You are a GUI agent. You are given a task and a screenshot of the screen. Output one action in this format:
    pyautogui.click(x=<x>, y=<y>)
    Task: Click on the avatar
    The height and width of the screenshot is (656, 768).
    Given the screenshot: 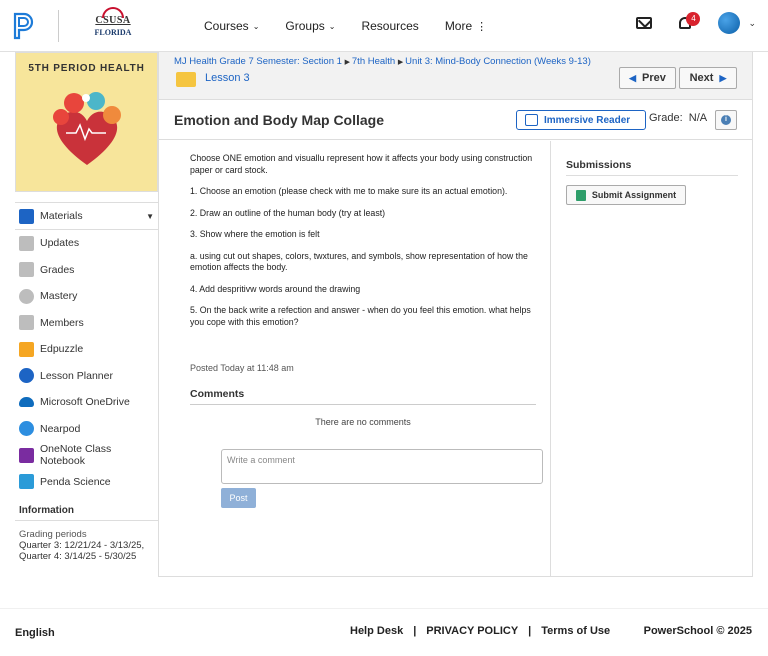 What is the action you would take?
    pyautogui.click(x=729, y=23)
    